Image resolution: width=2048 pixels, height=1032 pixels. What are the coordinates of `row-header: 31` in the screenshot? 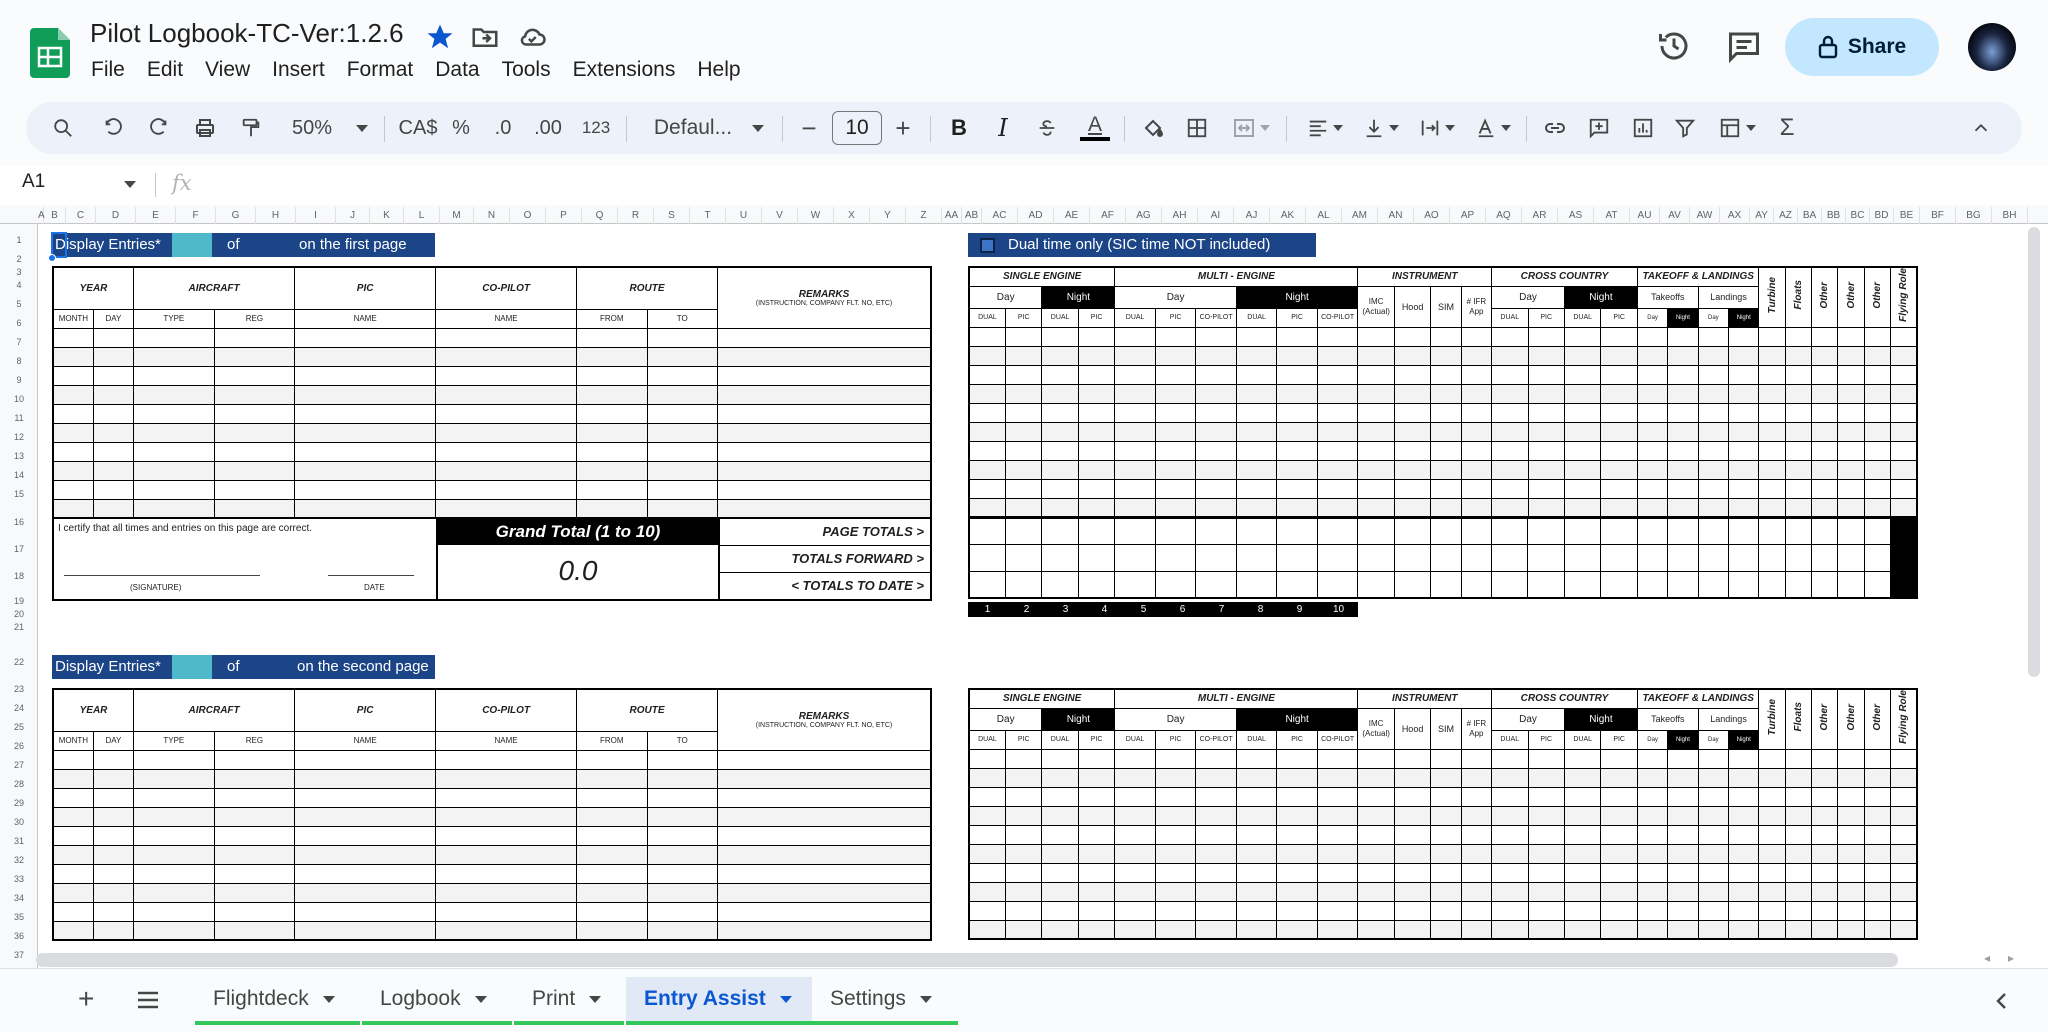 It's located at (19, 841).